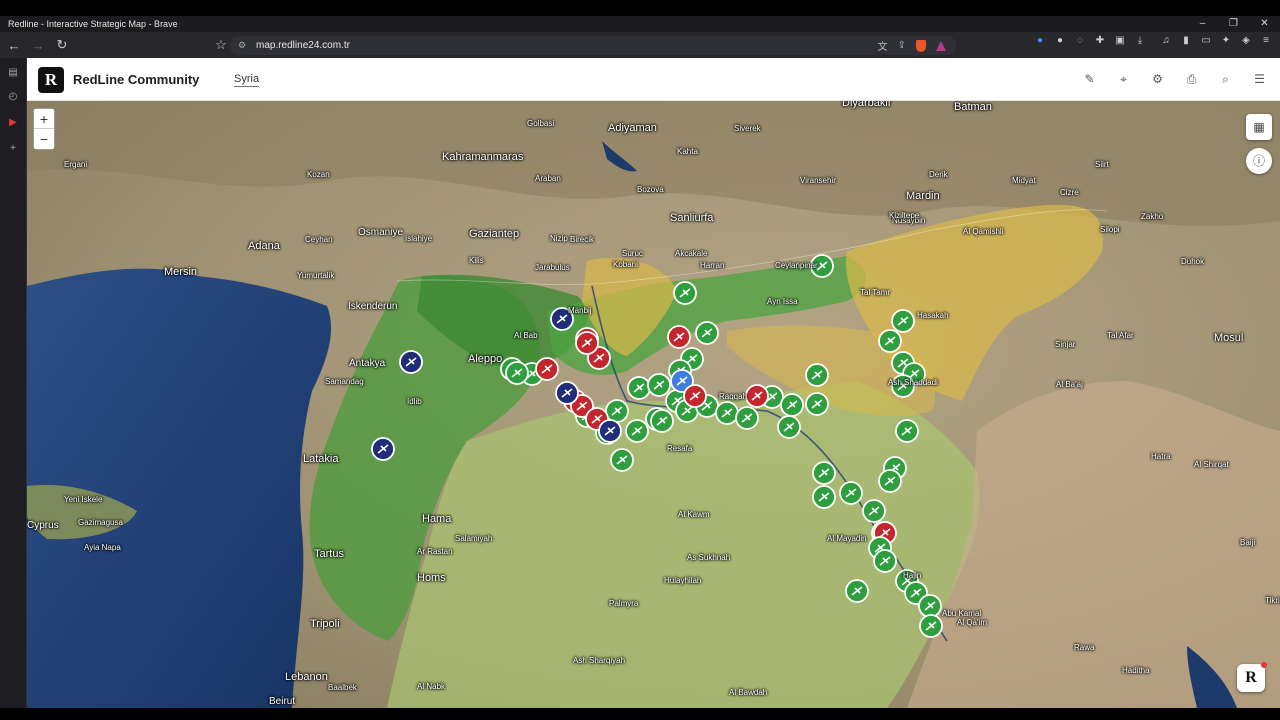 This screenshot has height=720, width=1280. What do you see at coordinates (303, 45) in the screenshot?
I see `url-text: map.redline24.com.tr` at bounding box center [303, 45].